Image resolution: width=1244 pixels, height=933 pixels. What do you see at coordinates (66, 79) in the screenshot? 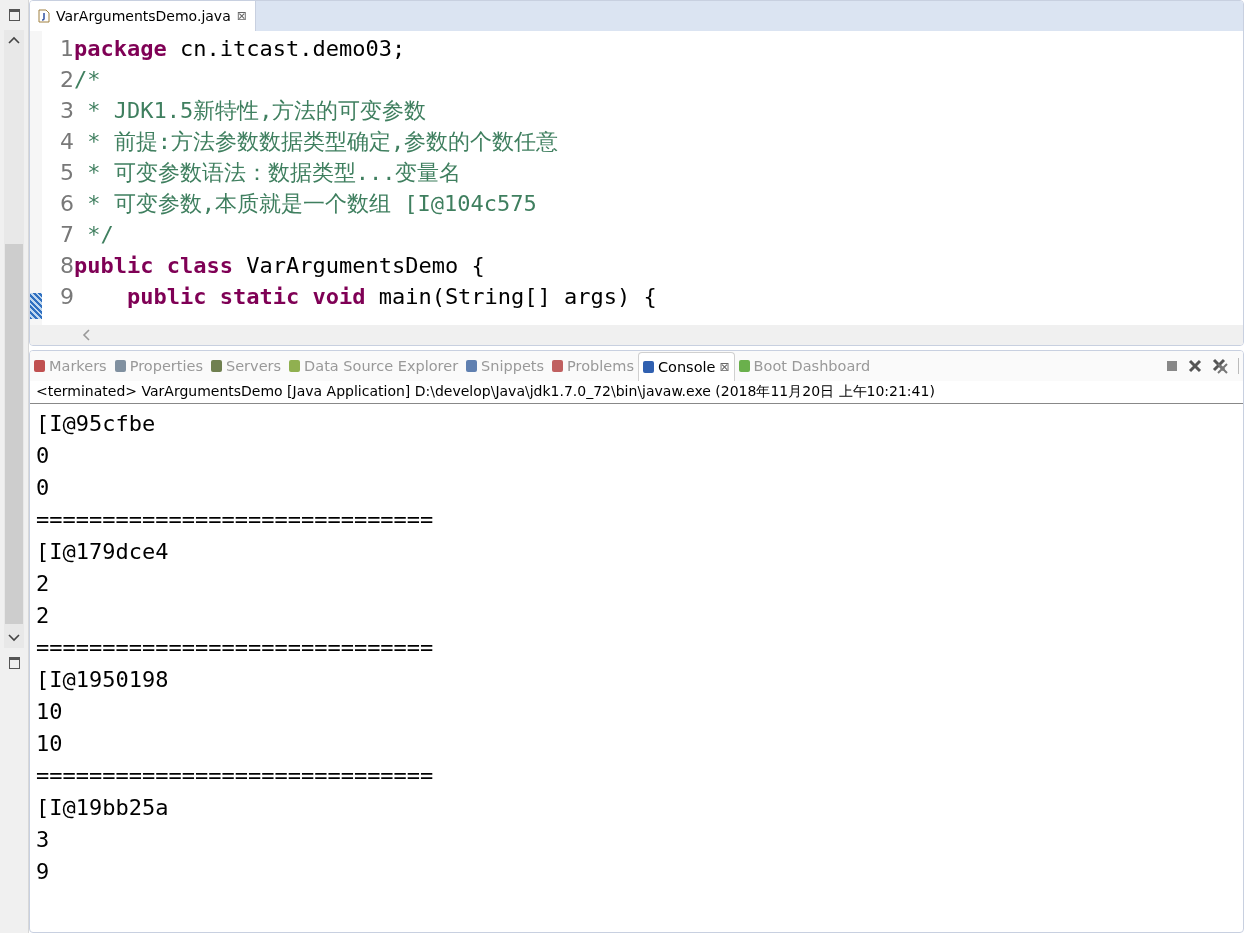
I see `line-number: 2` at bounding box center [66, 79].